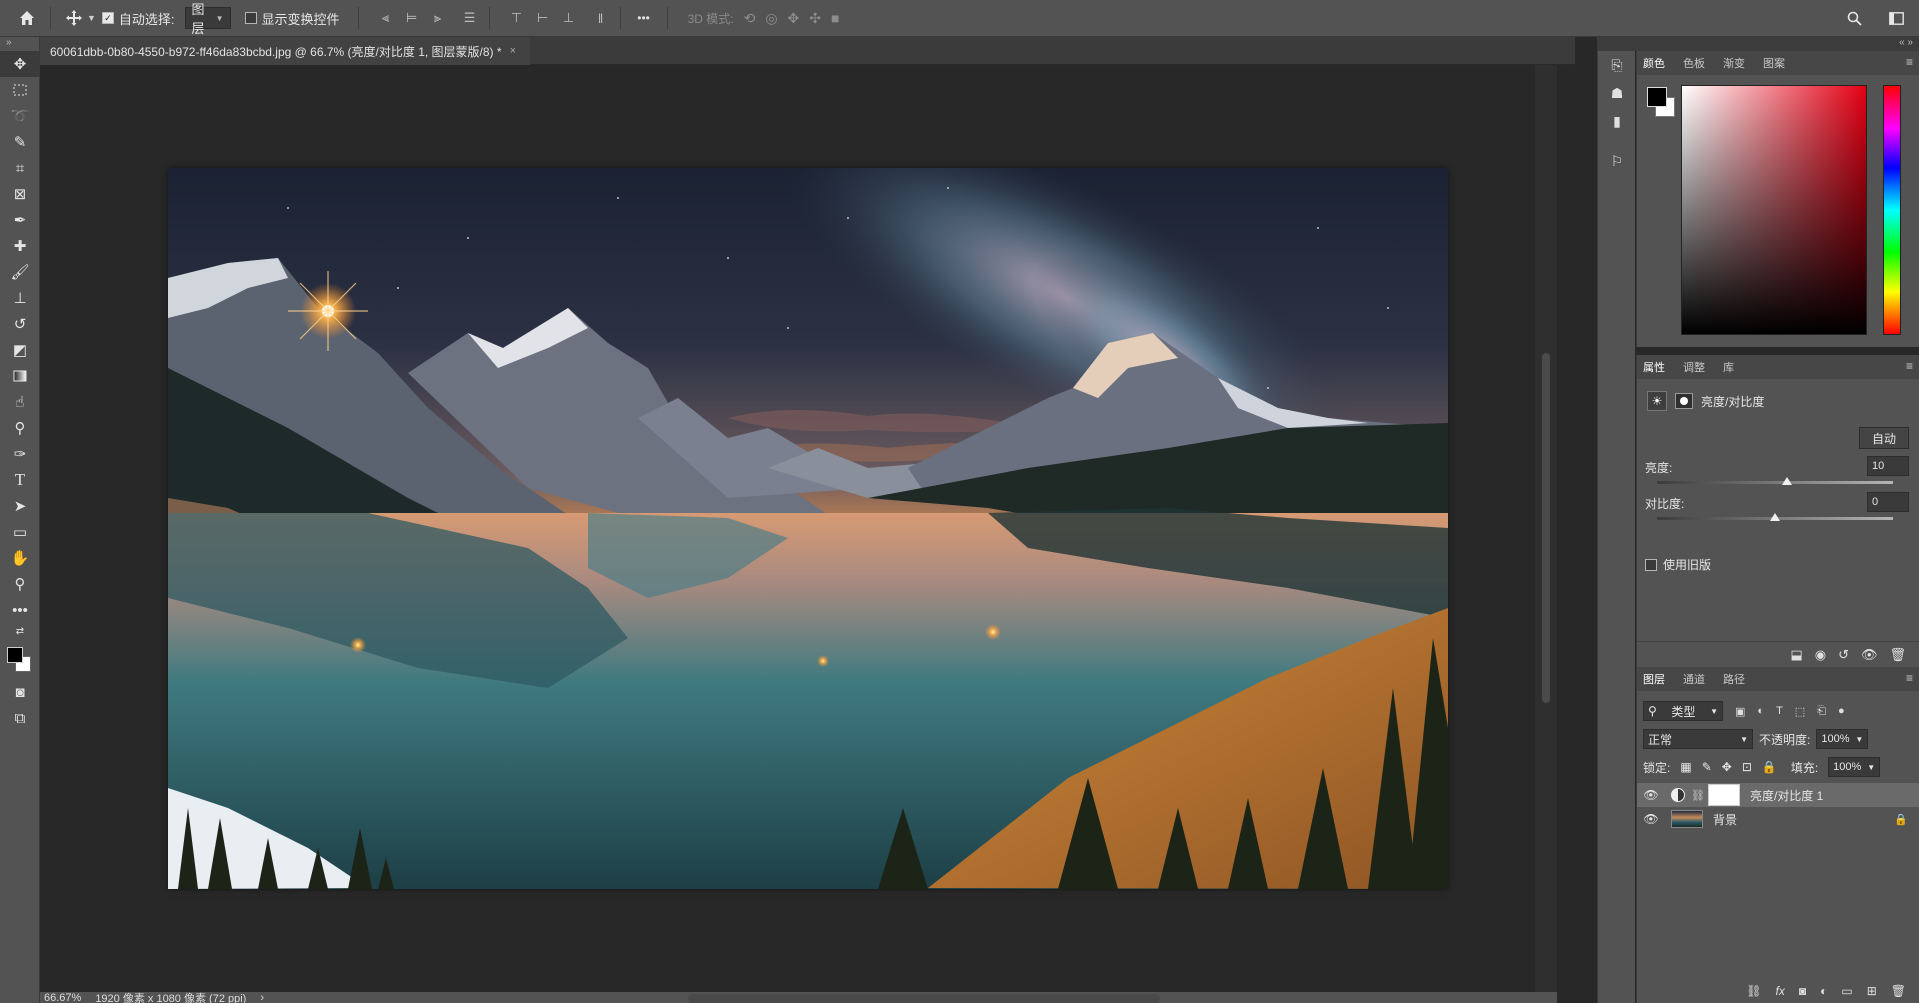  What do you see at coordinates (1657, 401) in the screenshot?
I see `brightness-icon: ☀` at bounding box center [1657, 401].